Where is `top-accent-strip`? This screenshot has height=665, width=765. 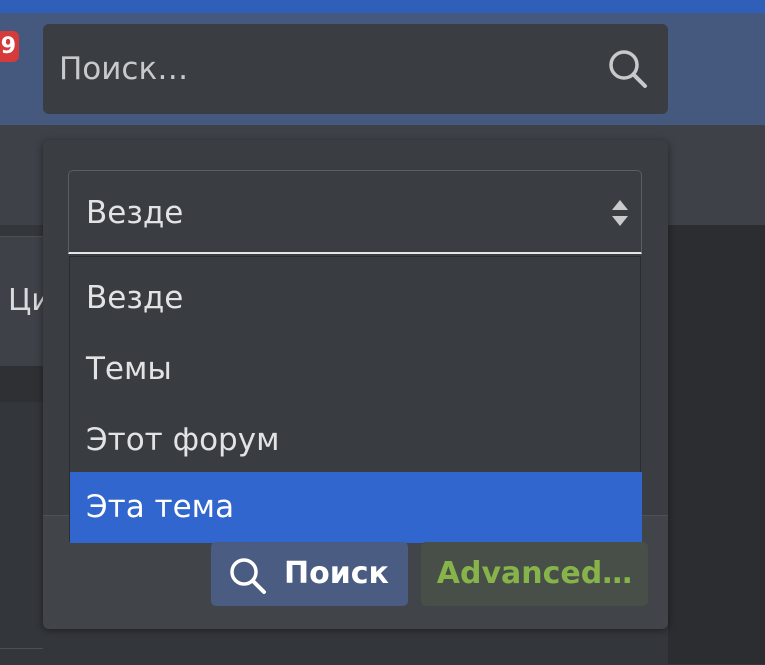 top-accent-strip is located at coordinates (382, 6).